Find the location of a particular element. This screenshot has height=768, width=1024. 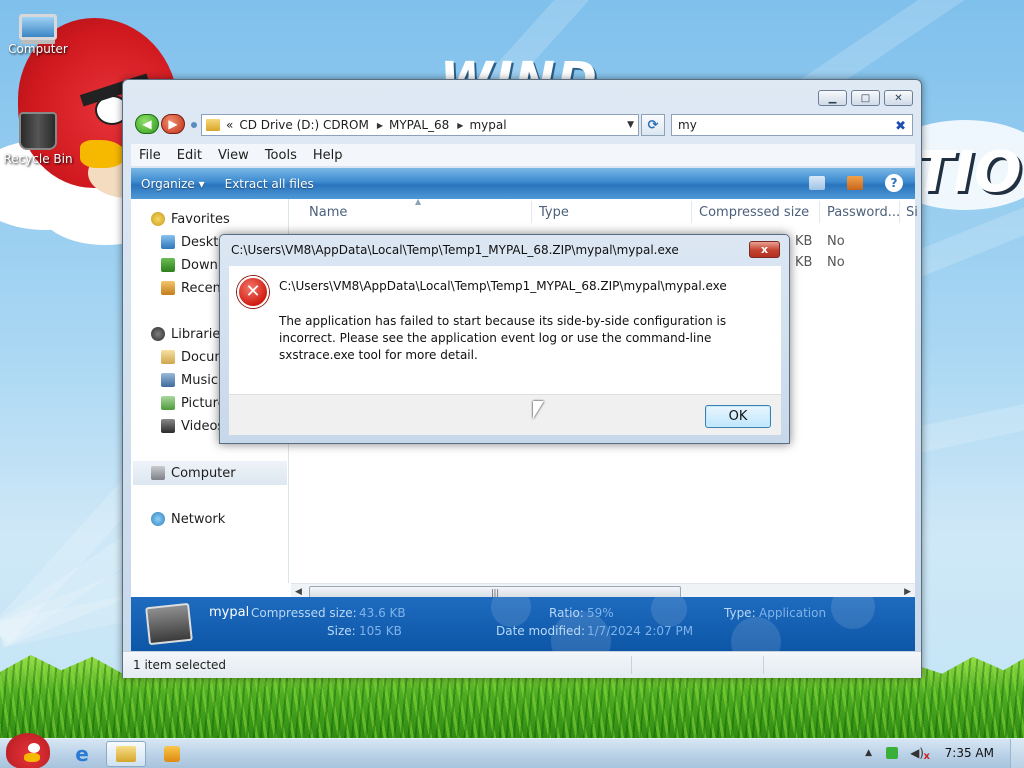

window-controls: ▁ □ ✕ is located at coordinates (865, 98).